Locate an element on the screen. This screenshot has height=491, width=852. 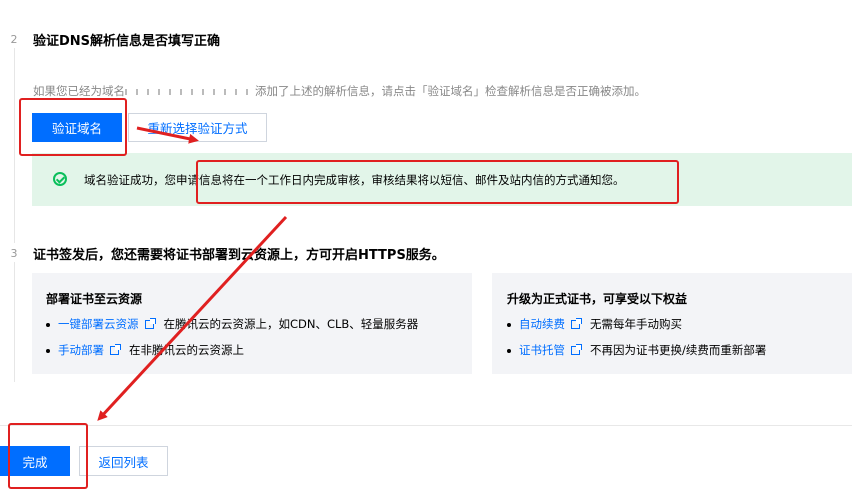
item-description: 无需每年手动购买 is located at coordinates (636, 324).